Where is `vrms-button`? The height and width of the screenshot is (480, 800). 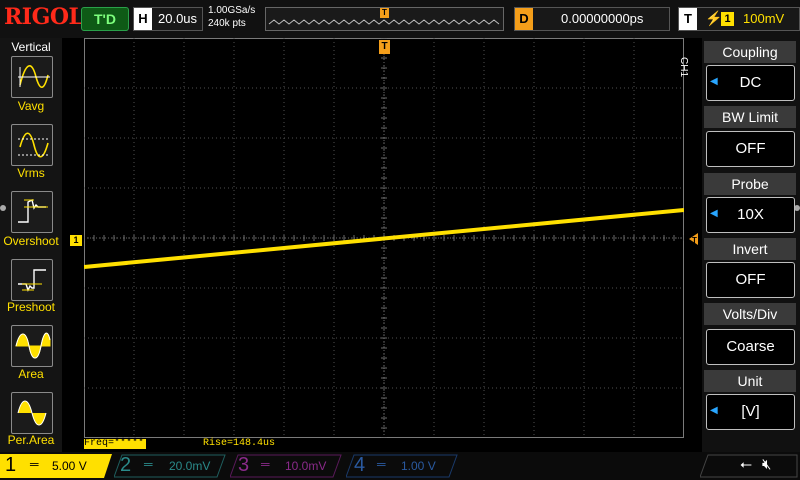
vrms-button is located at coordinates (32, 145).